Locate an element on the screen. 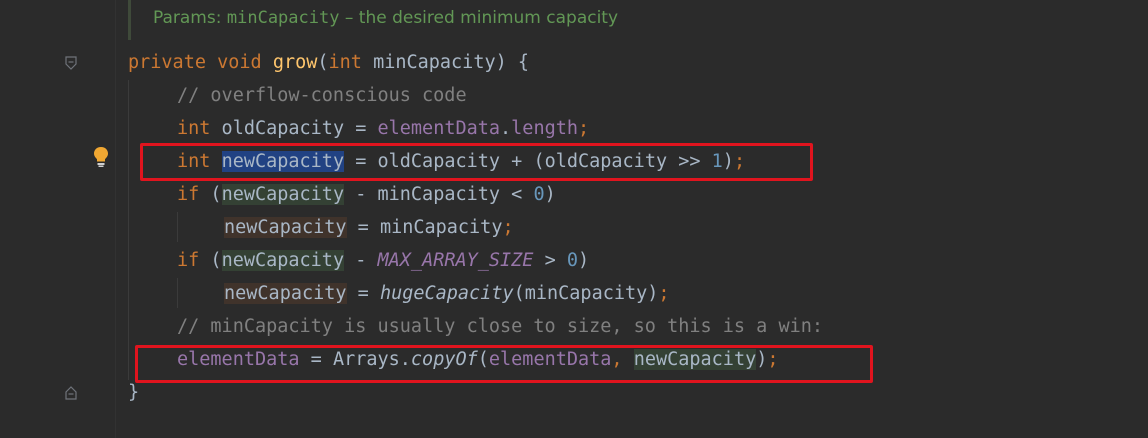 The width and height of the screenshot is (1148, 438). comment: // overflow-conscious code is located at coordinates (322, 95).